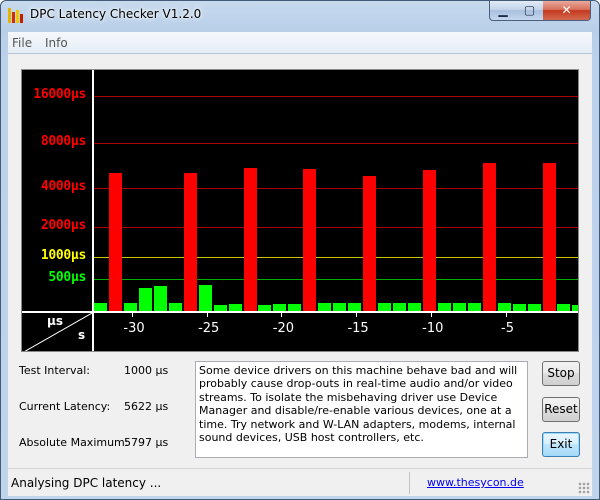 The height and width of the screenshot is (500, 600). Describe the element at coordinates (146, 370) in the screenshot. I see `test-interval-value: 1000 µs` at that location.